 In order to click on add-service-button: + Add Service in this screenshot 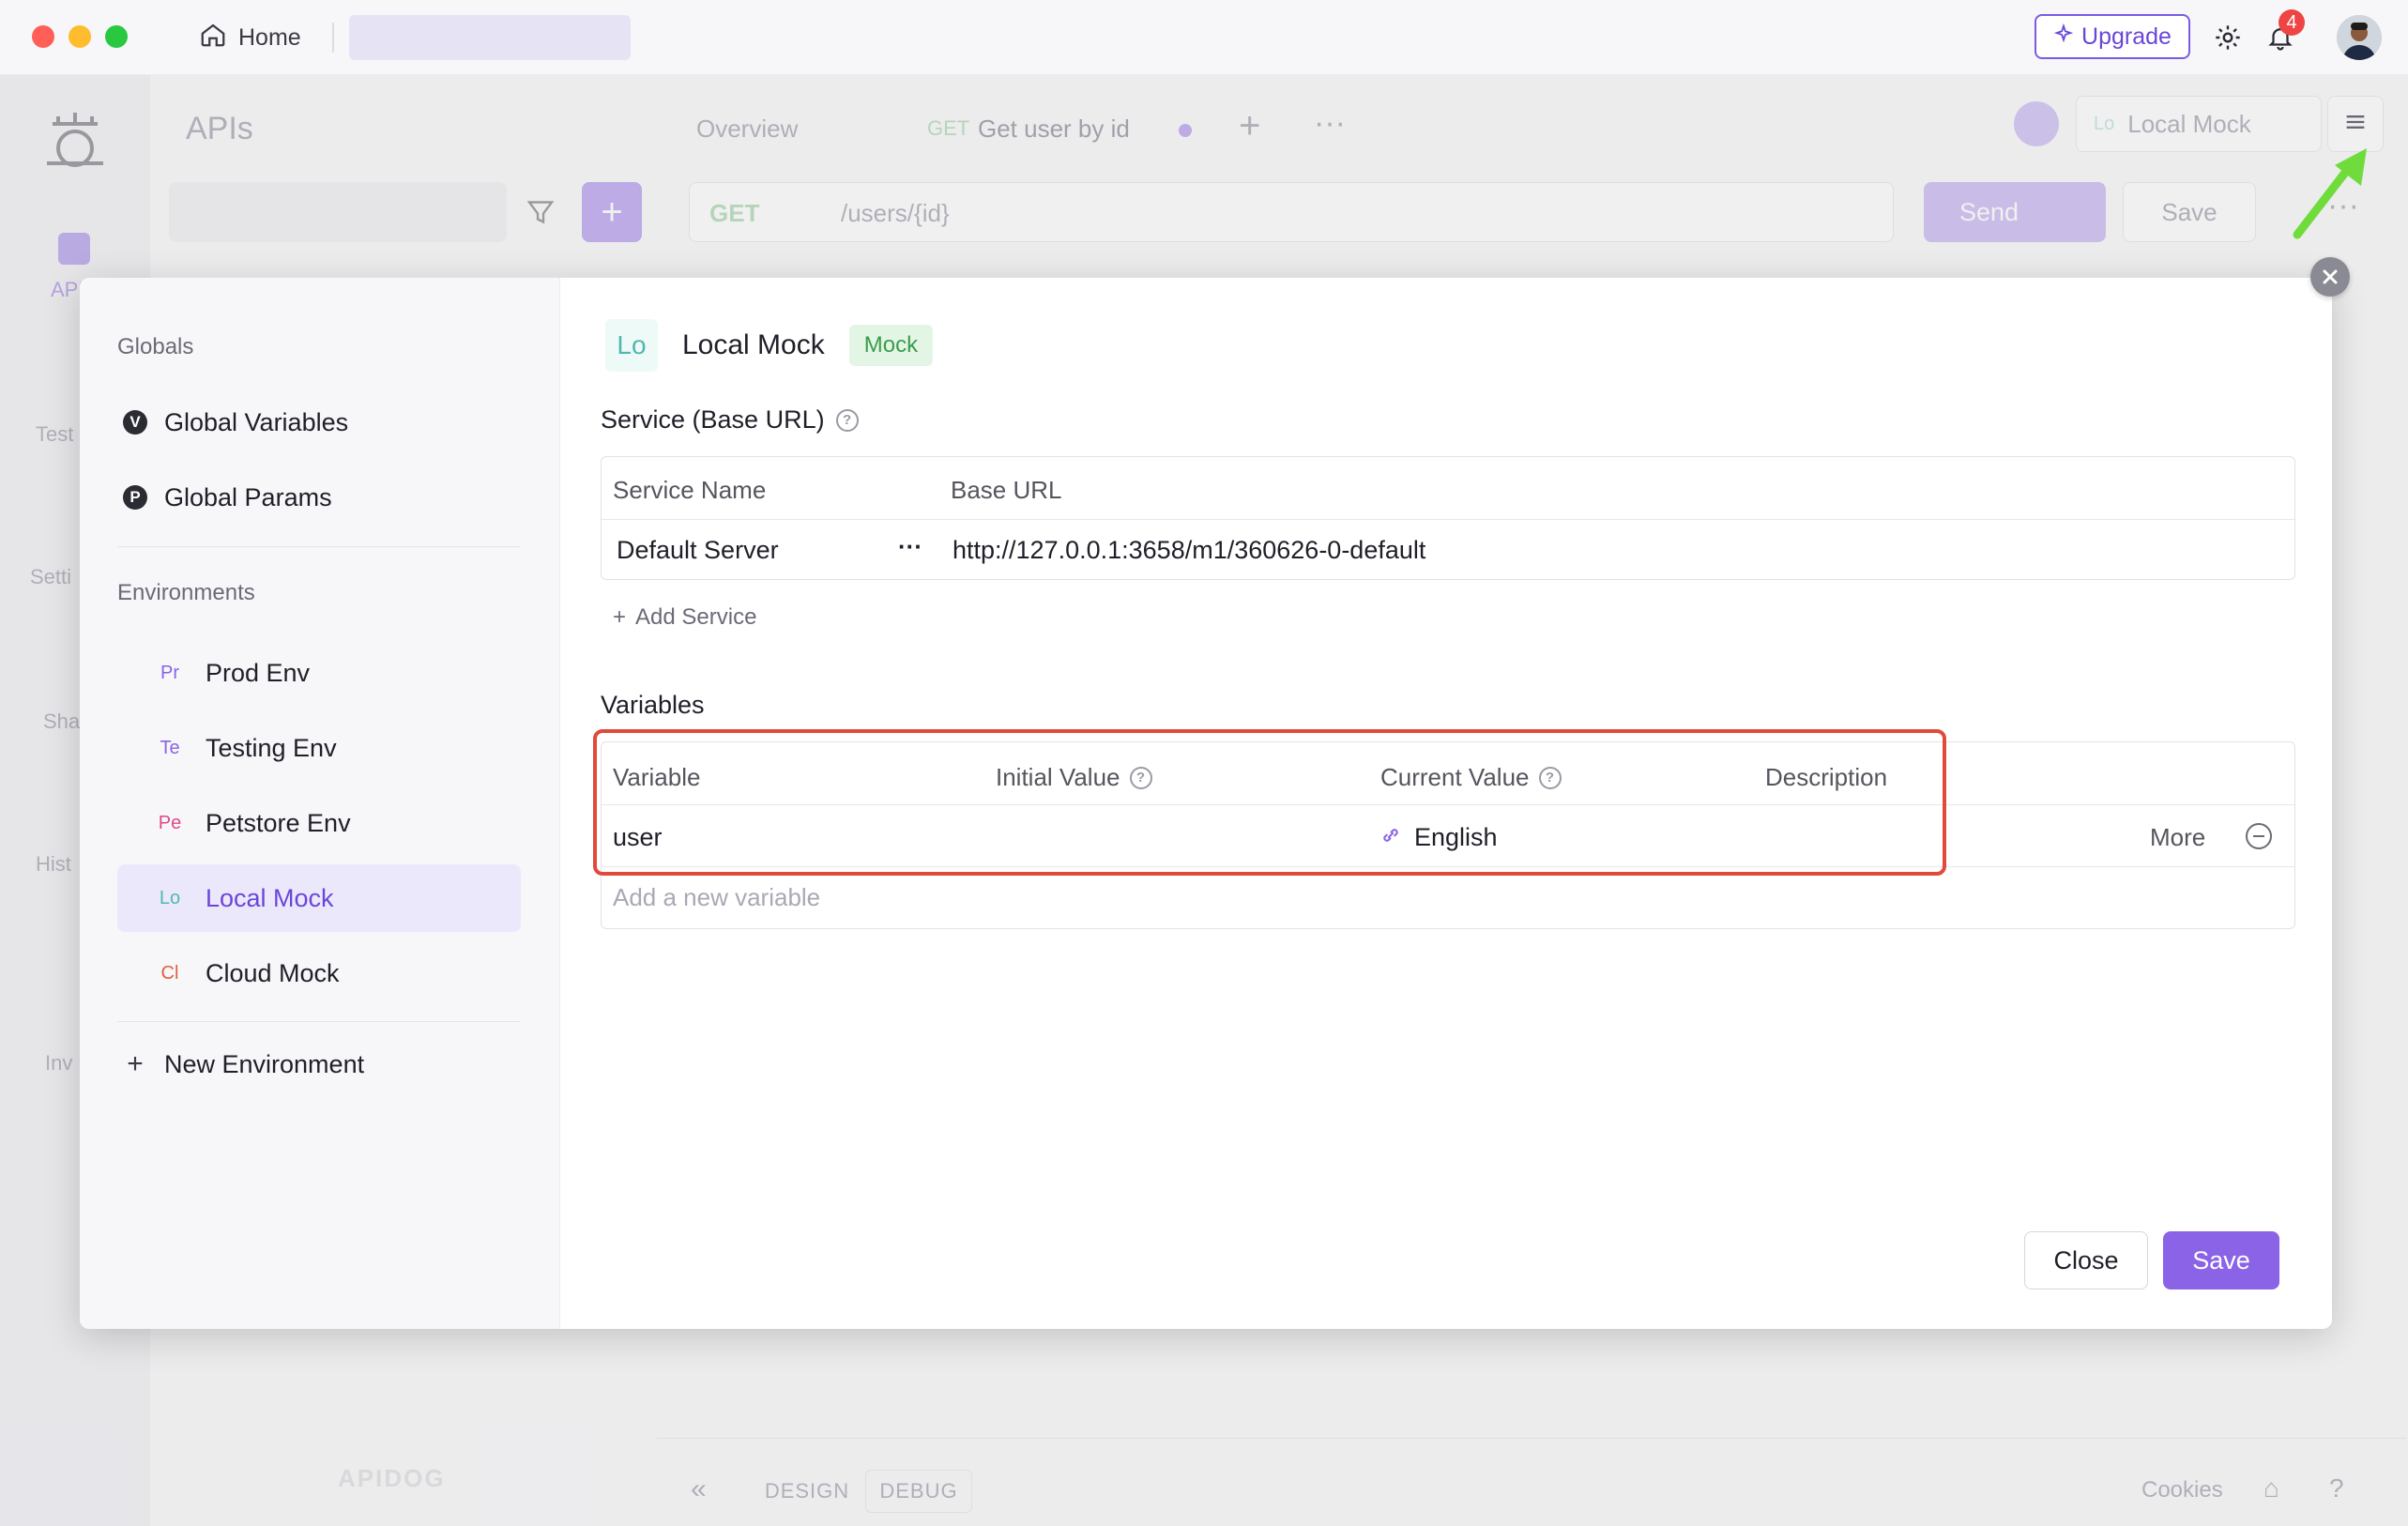, I will do `click(684, 617)`.